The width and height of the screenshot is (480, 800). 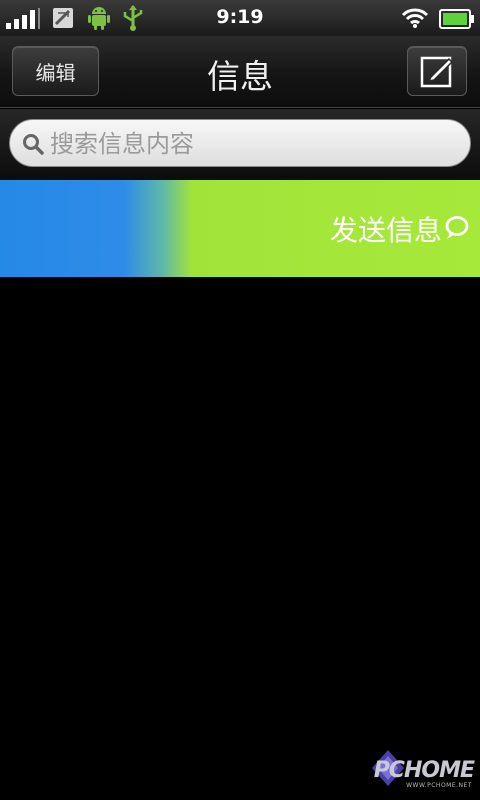 I want to click on speech-bubble-icon, so click(x=457, y=227).